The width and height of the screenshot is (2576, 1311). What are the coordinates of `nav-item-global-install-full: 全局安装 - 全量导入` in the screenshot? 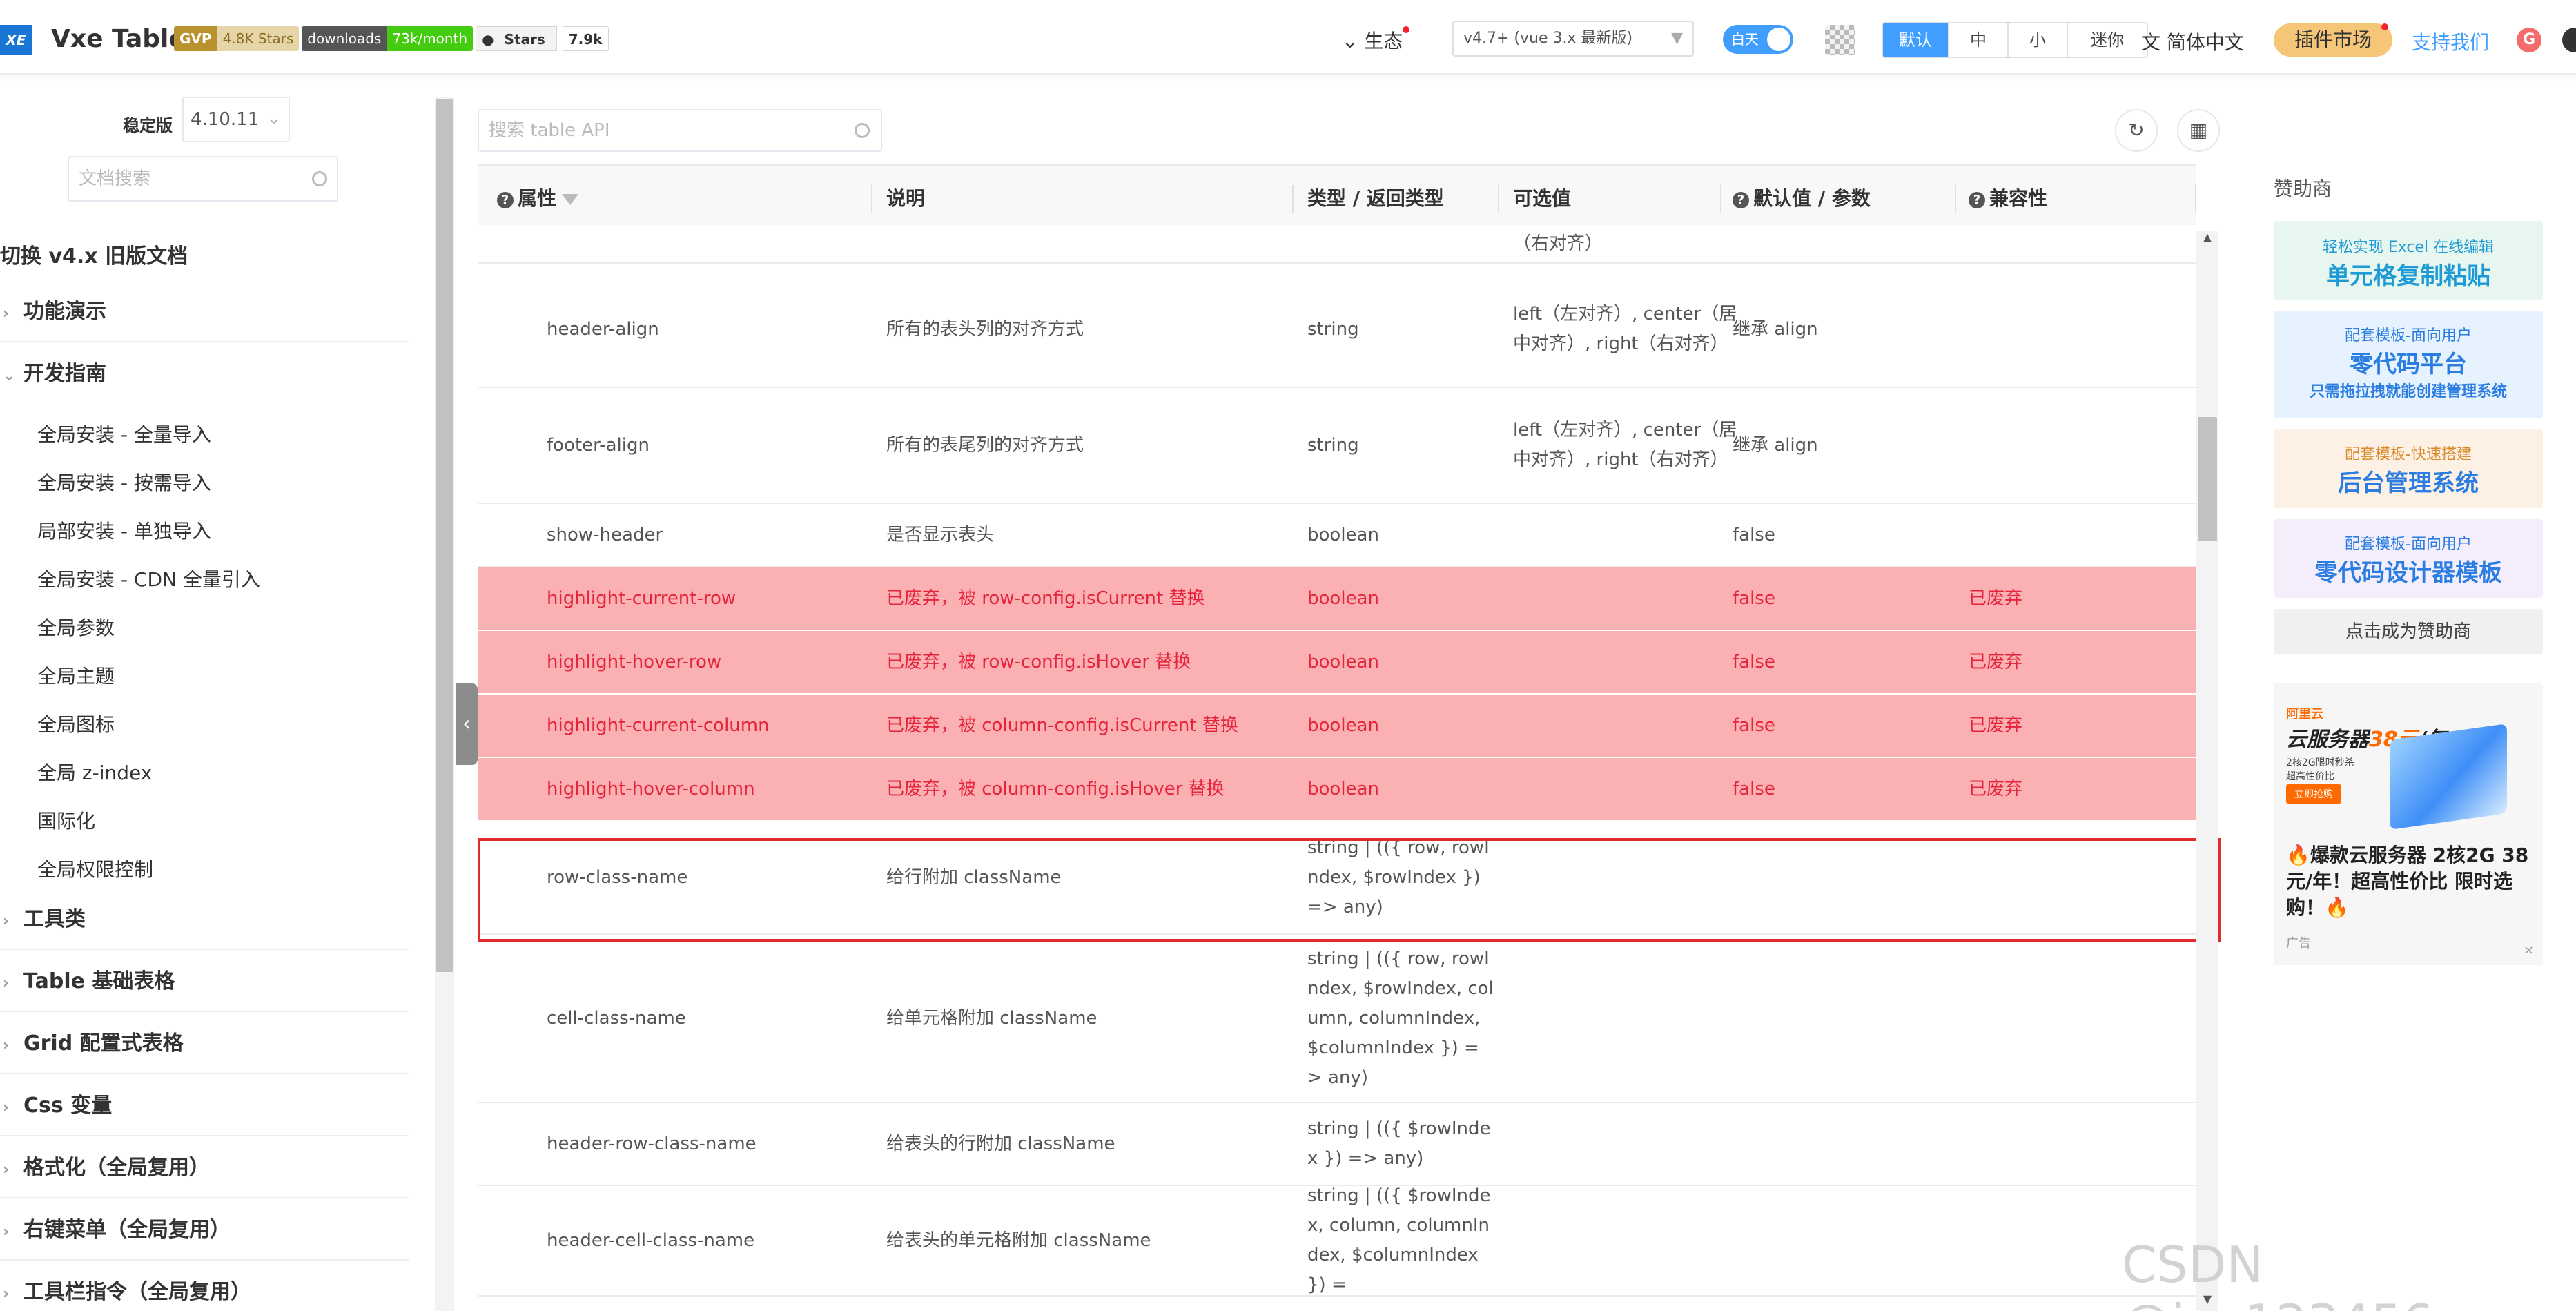 It's located at (124, 434).